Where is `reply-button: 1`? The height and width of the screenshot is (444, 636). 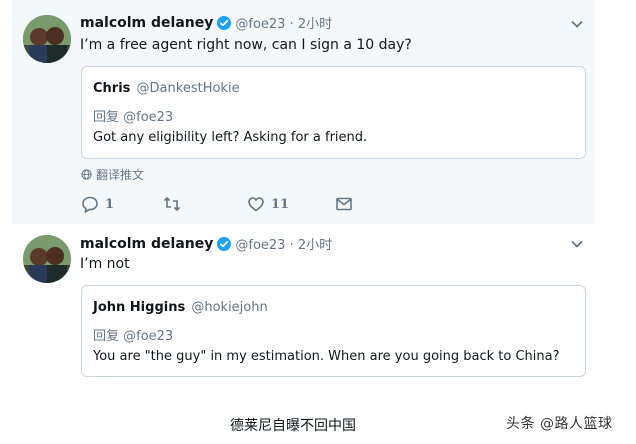
reply-button: 1 is located at coordinates (97, 204).